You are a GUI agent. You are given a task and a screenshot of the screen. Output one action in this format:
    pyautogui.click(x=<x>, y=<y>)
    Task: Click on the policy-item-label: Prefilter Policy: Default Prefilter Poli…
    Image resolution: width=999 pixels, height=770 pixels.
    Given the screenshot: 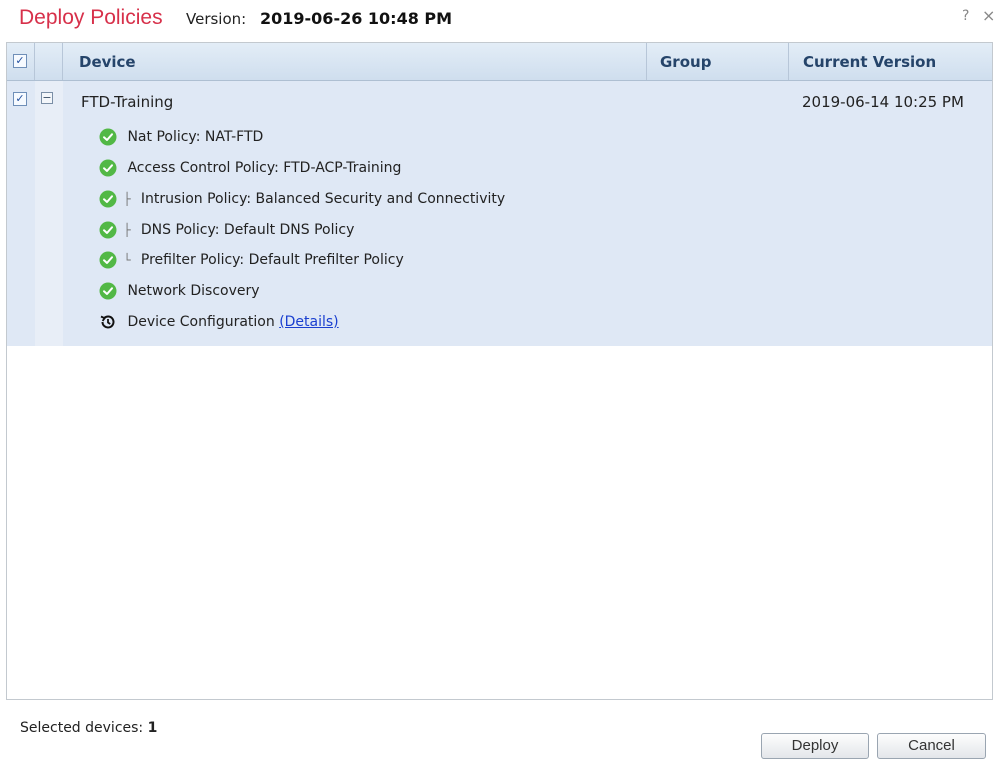 What is the action you would take?
    pyautogui.click(x=272, y=260)
    